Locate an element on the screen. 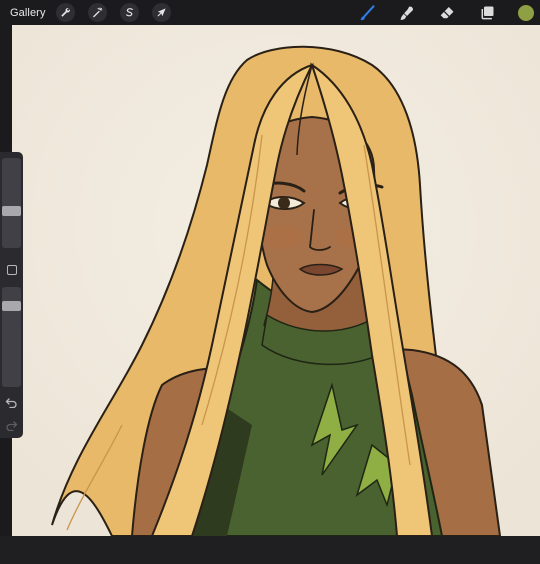 The image size is (540, 564). undo-icon is located at coordinates (11, 402).